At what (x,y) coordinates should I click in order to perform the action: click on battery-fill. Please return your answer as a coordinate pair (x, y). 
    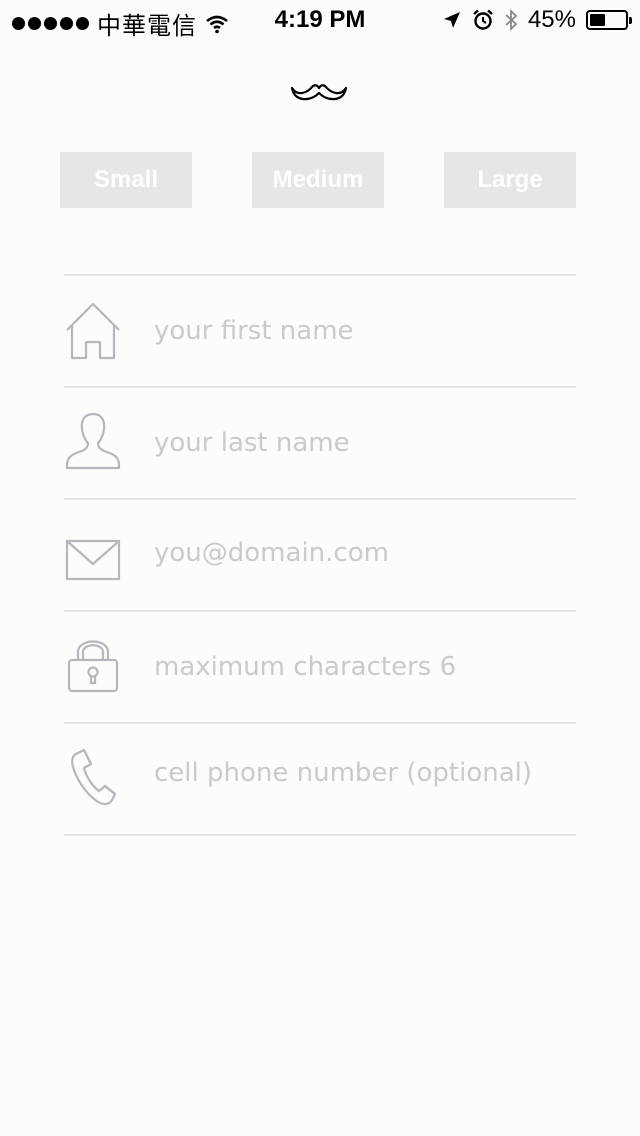
    Looking at the image, I should click on (598, 20).